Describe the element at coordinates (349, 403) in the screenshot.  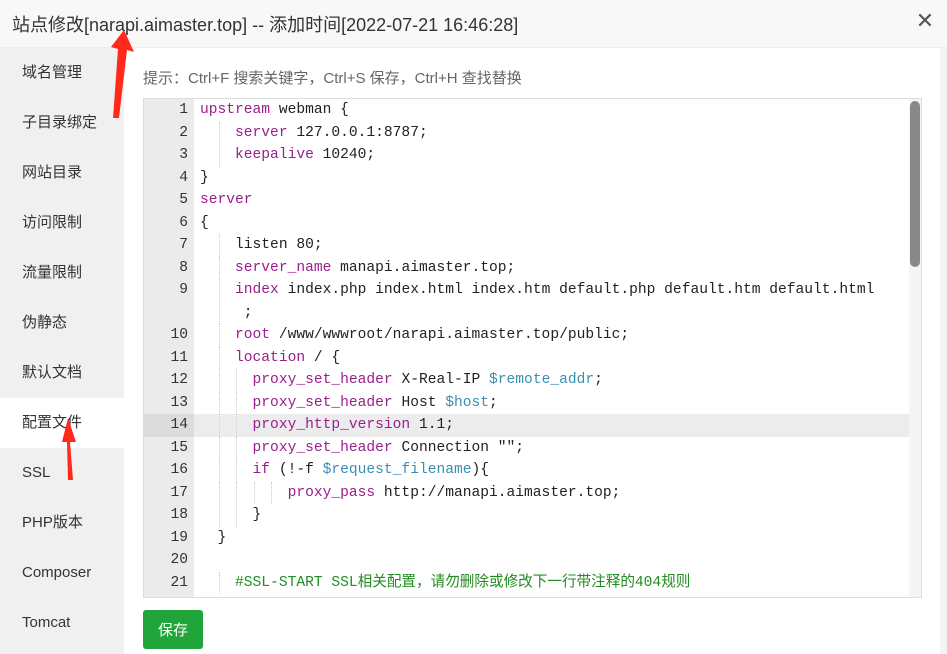
I see `code-text: proxy_set_header Host $host;` at that location.